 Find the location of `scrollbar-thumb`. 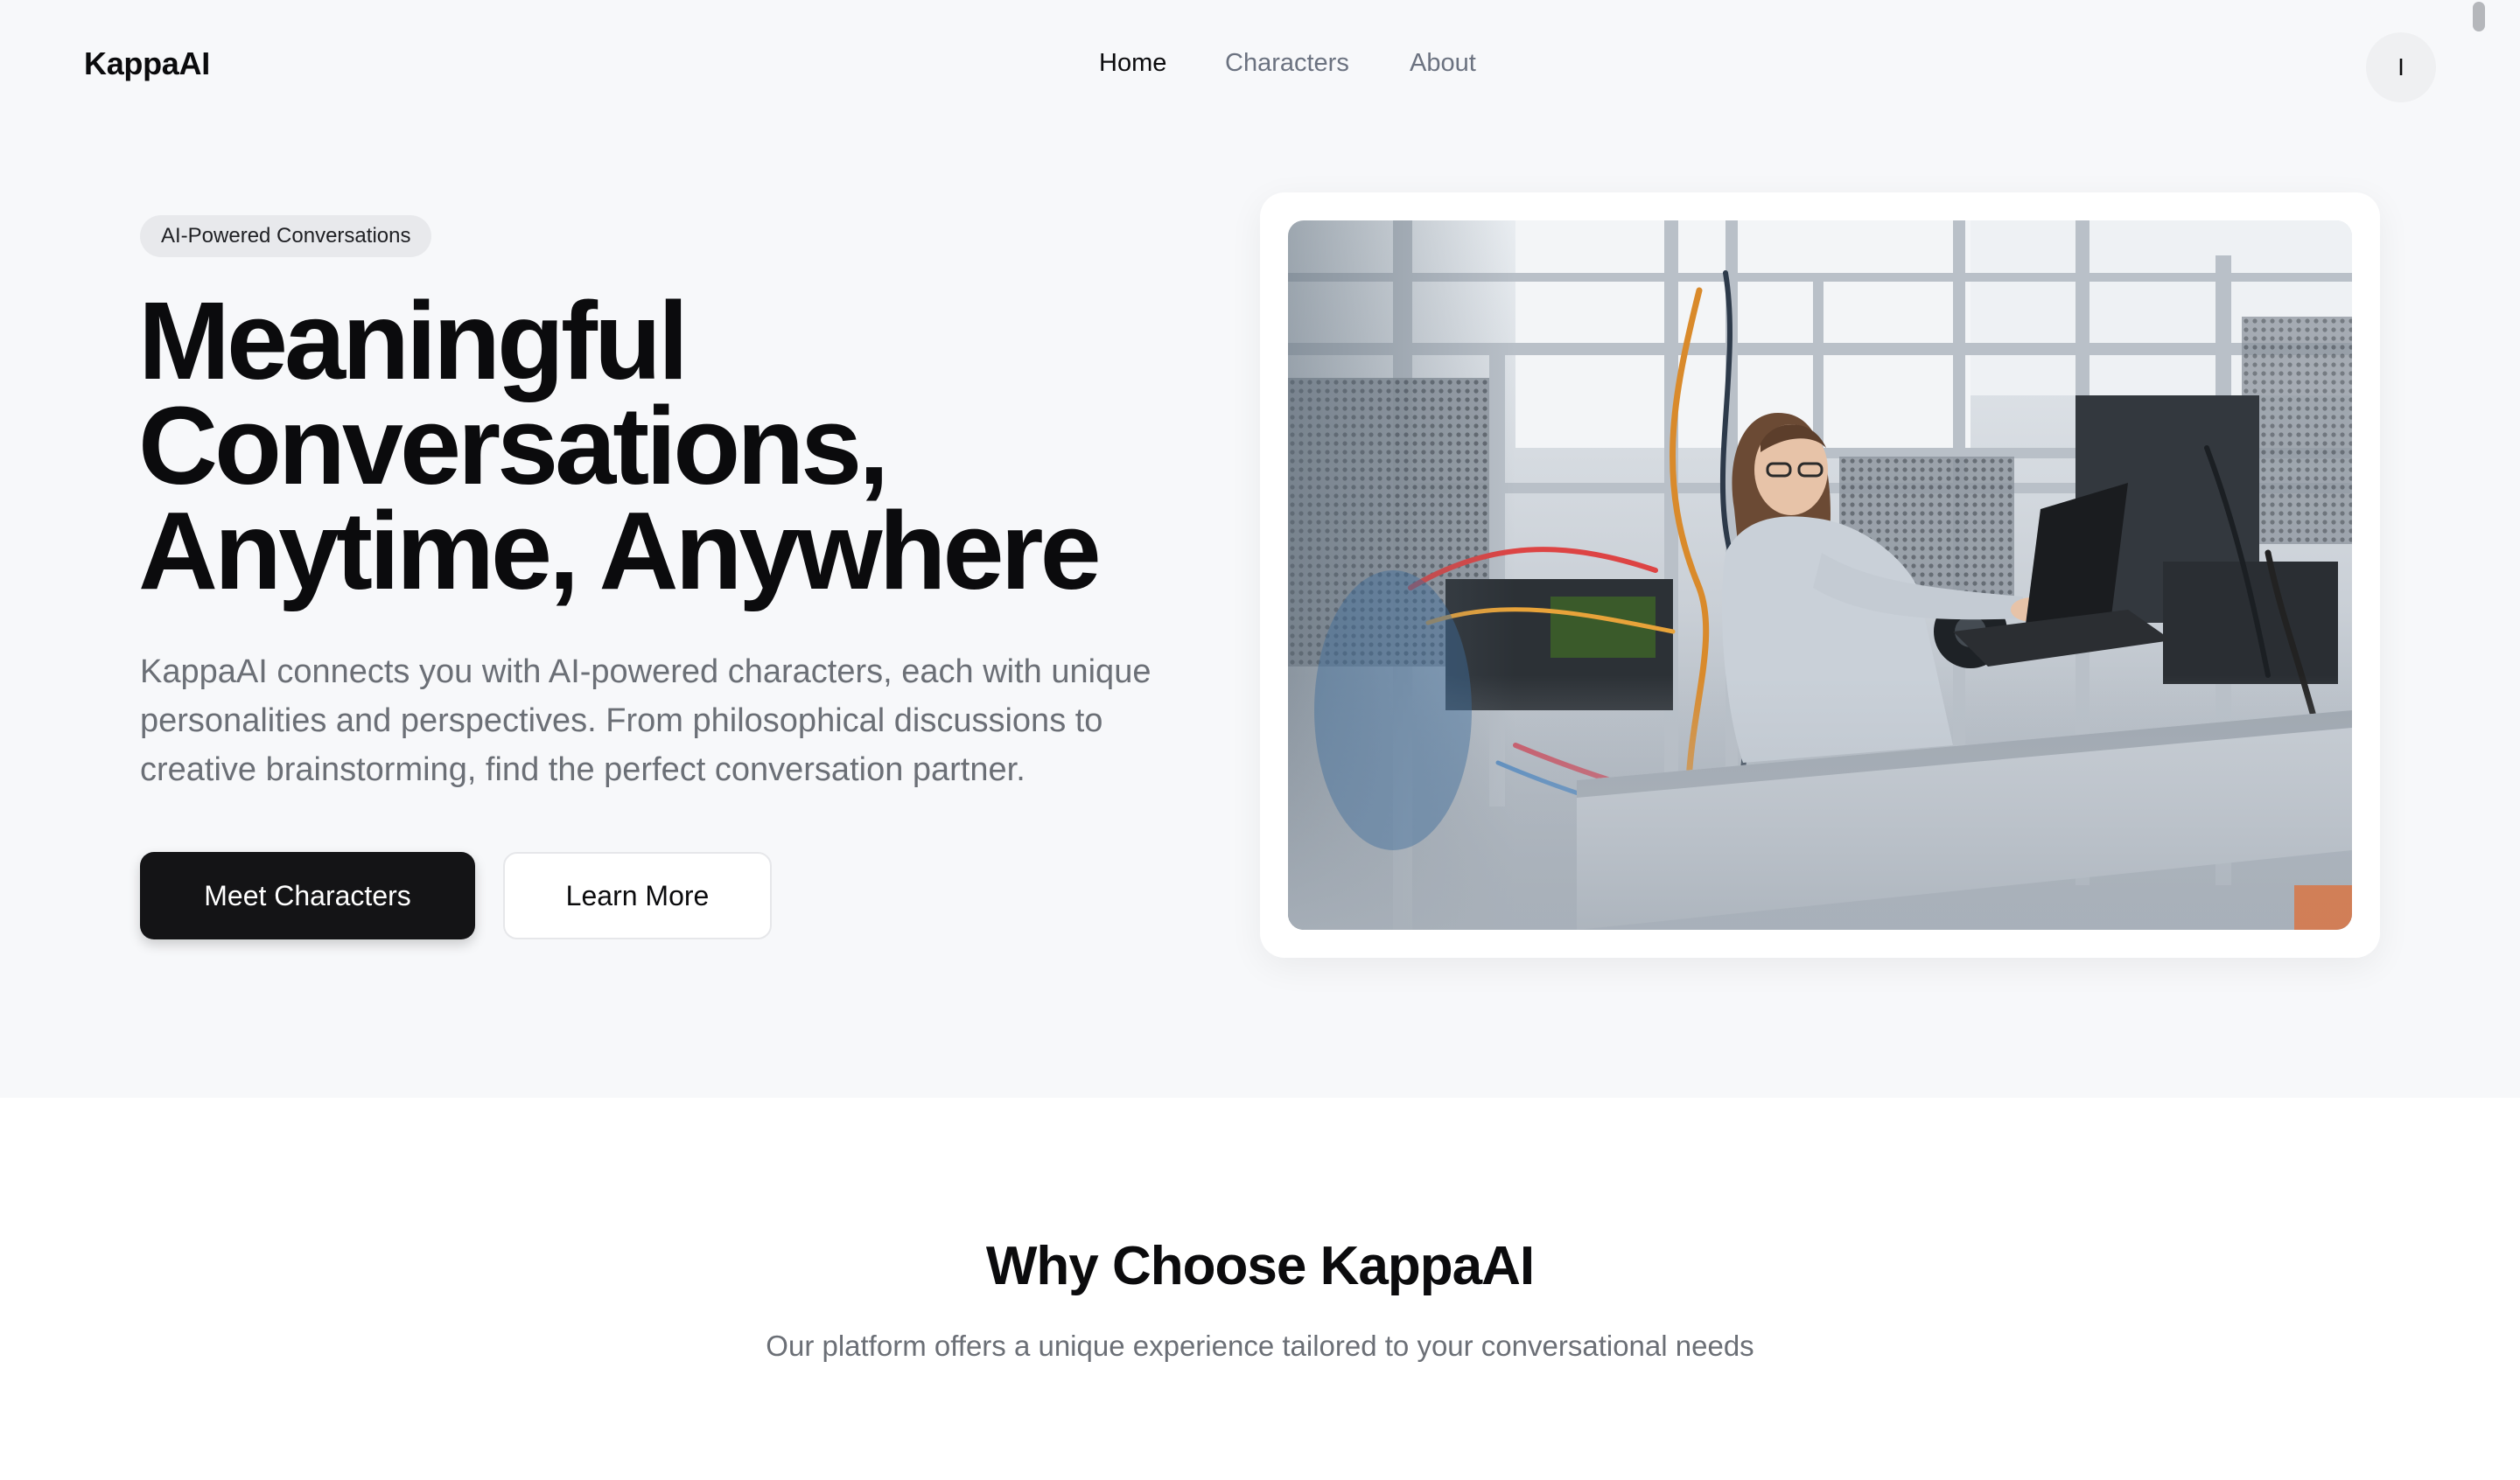

scrollbar-thumb is located at coordinates (2479, 16).